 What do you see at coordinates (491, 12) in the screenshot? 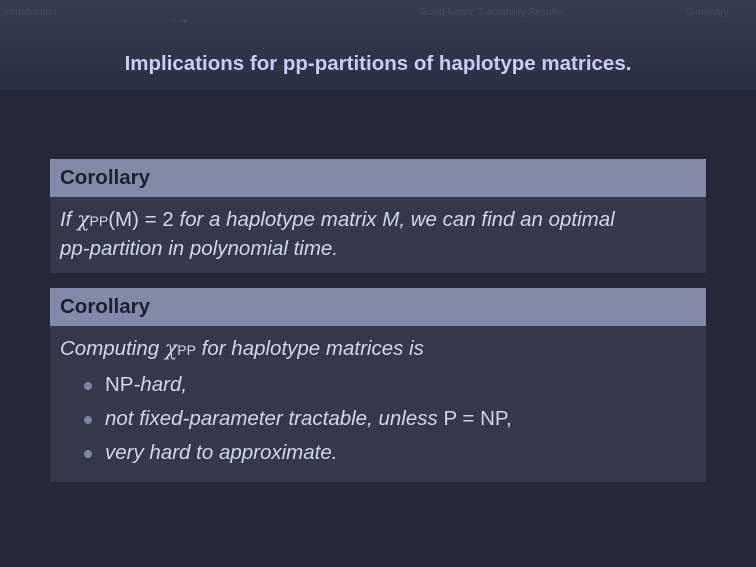
I see `nav-section-good-news: Good News: Tractability Results` at bounding box center [491, 12].